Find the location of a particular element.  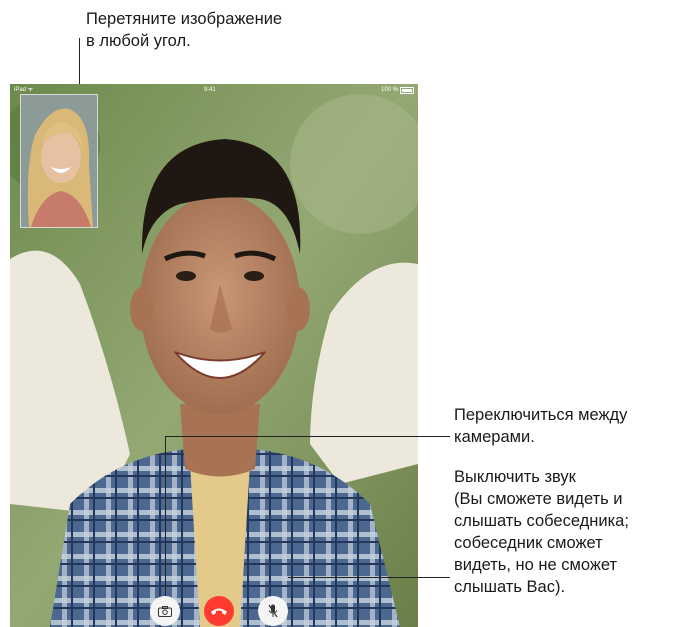

callout-line: Выключить звук is located at coordinates (515, 477).